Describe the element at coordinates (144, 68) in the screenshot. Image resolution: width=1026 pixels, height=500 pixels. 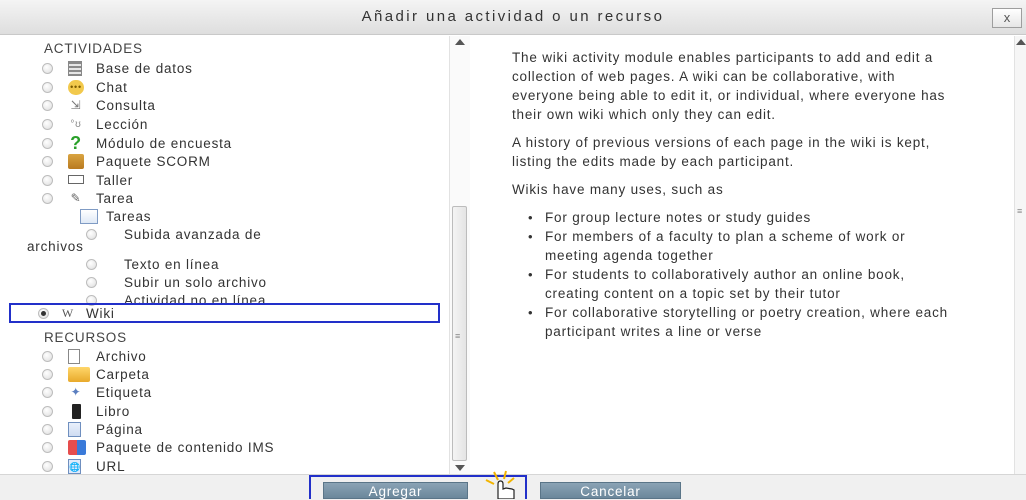
I see `option-label: Base de datos` at that location.